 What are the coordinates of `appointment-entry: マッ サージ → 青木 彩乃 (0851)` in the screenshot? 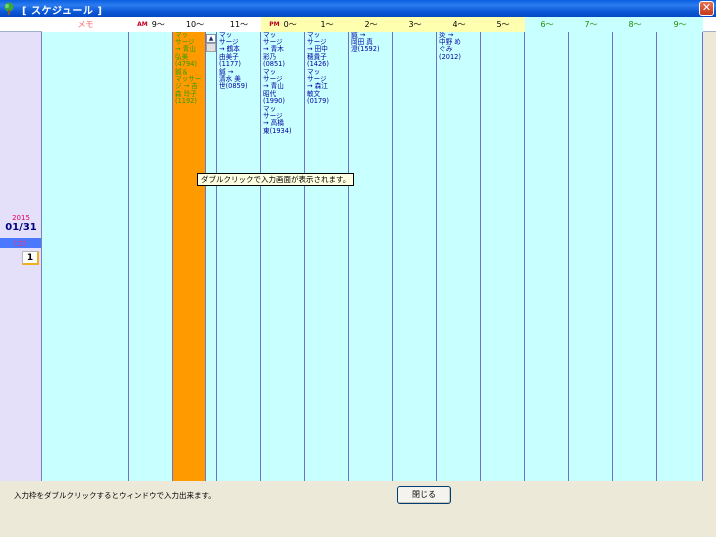 It's located at (283, 50).